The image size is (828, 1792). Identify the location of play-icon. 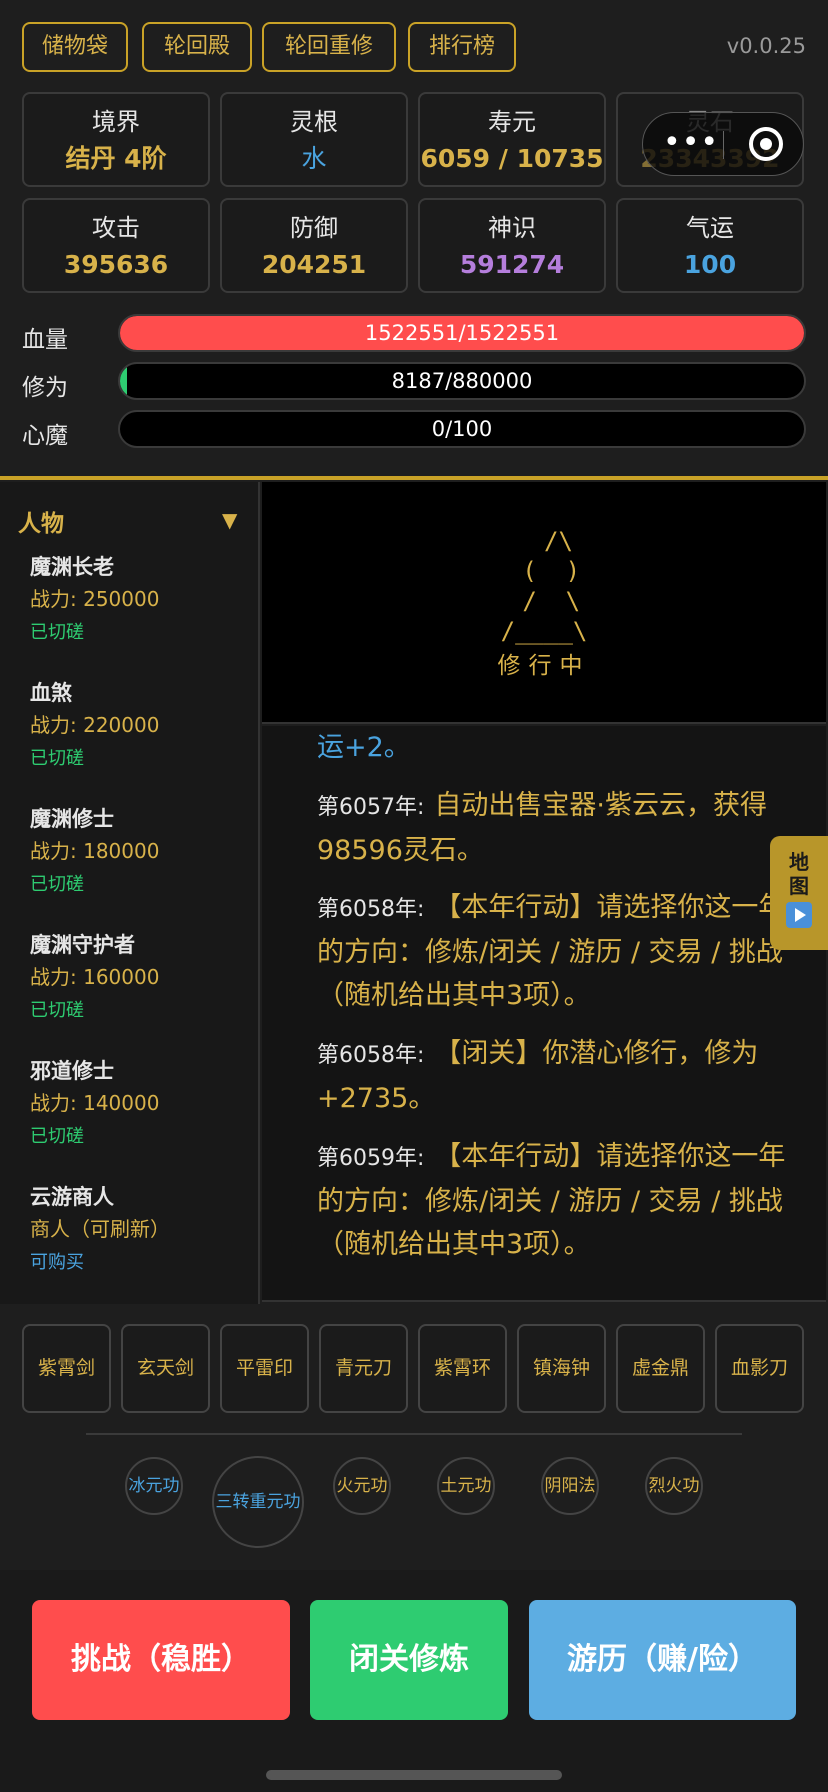
(799, 915).